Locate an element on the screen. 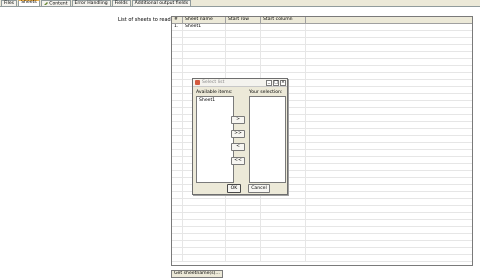 The width and height of the screenshot is (480, 278). maximize-button: □ is located at coordinates (276, 83).